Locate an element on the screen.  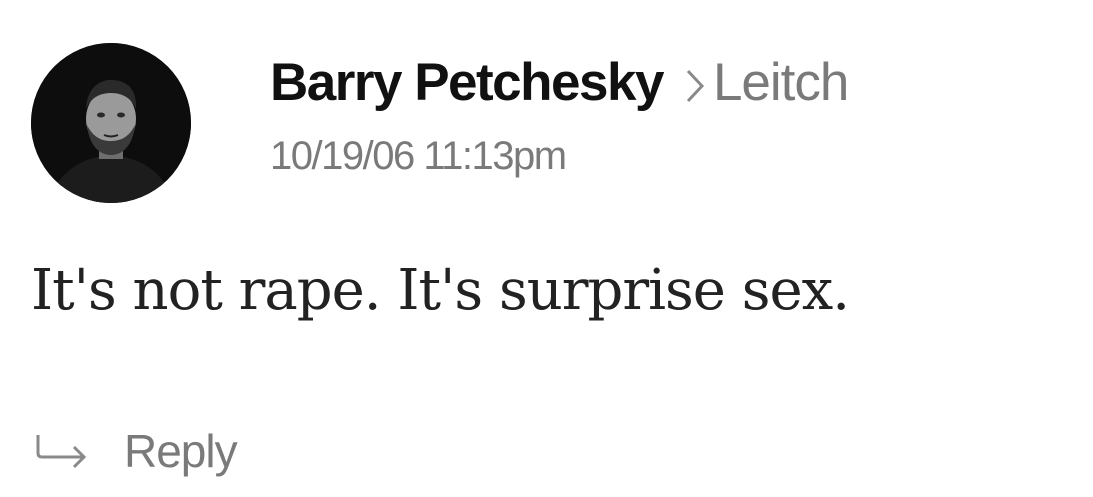
reply-button: Reply is located at coordinates (136, 451).